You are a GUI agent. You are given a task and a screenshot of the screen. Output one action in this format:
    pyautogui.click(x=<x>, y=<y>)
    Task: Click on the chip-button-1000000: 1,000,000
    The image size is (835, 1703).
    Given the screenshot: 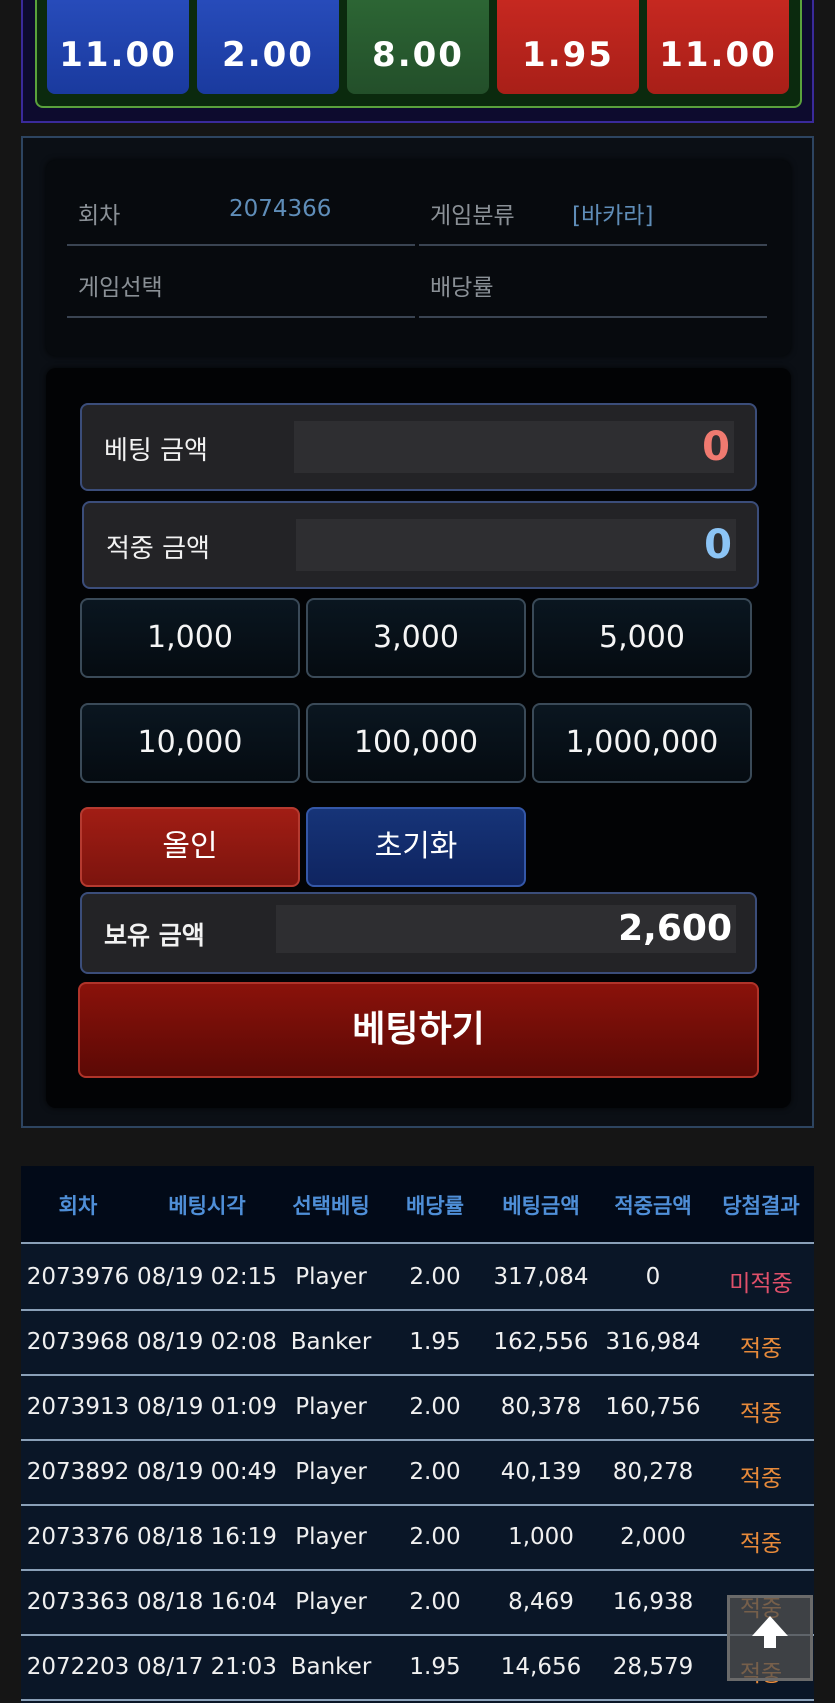 What is the action you would take?
    pyautogui.click(x=642, y=743)
    